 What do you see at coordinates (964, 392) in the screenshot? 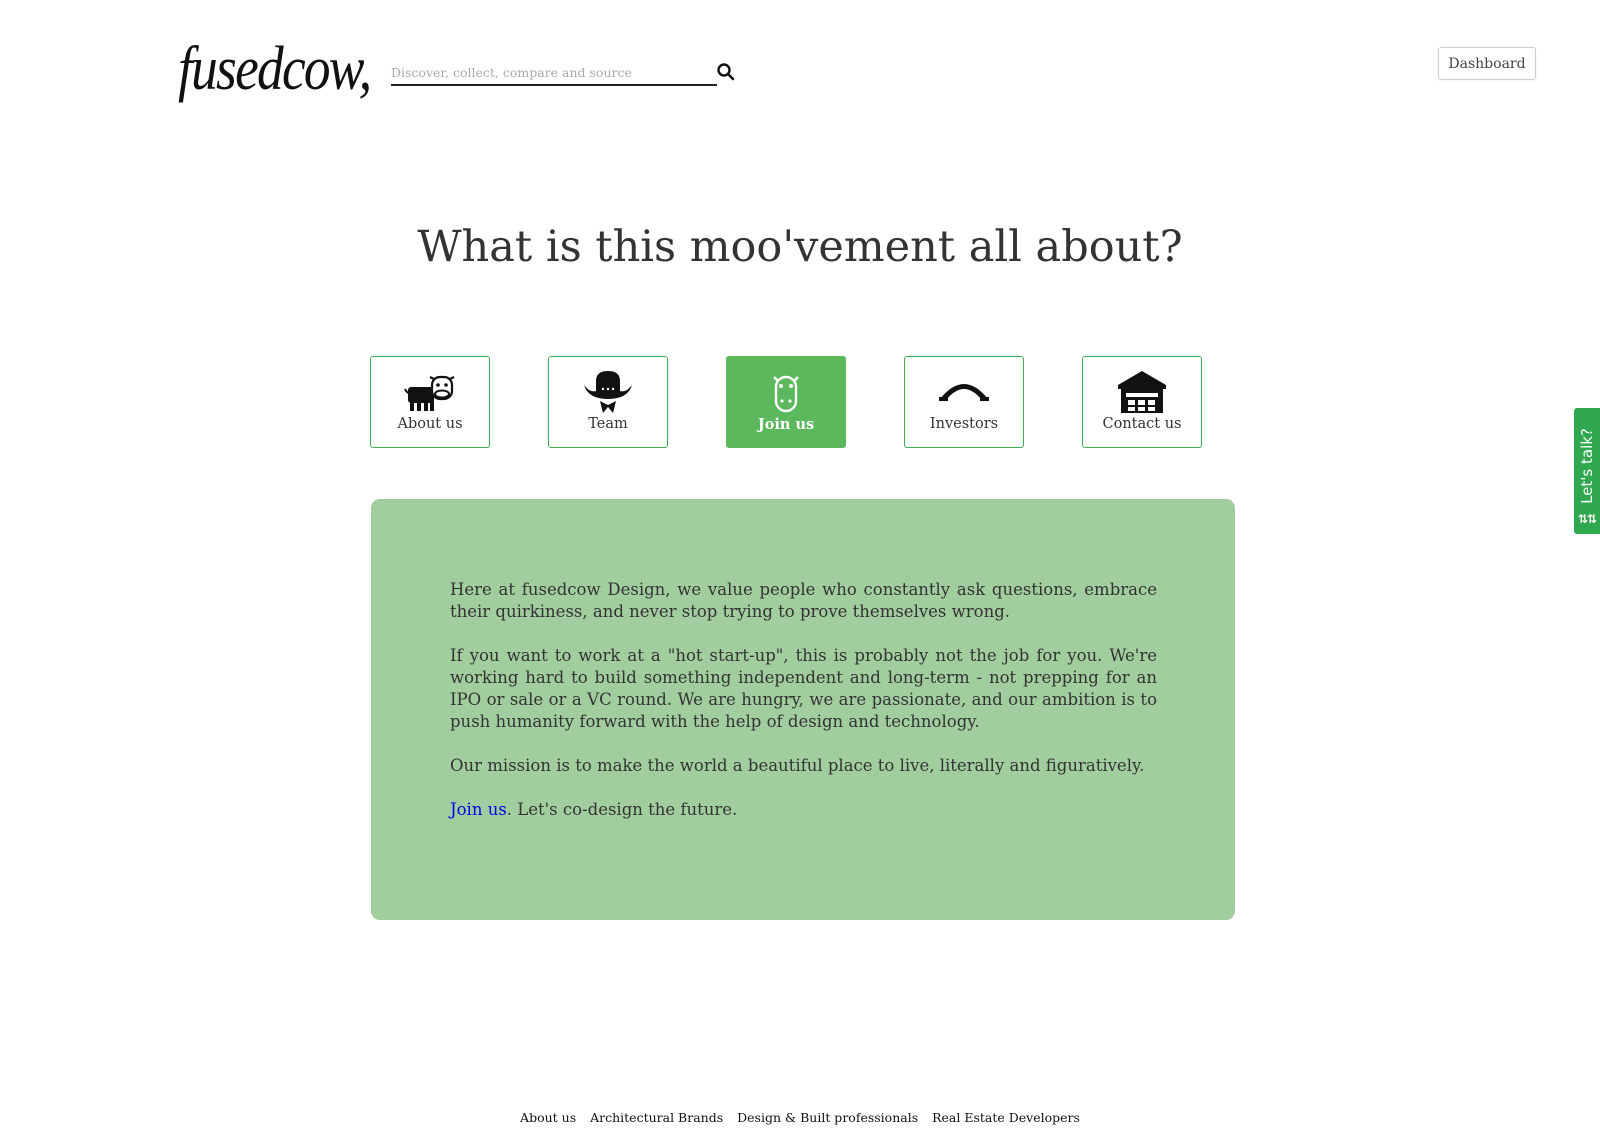
I see `arch-icon` at bounding box center [964, 392].